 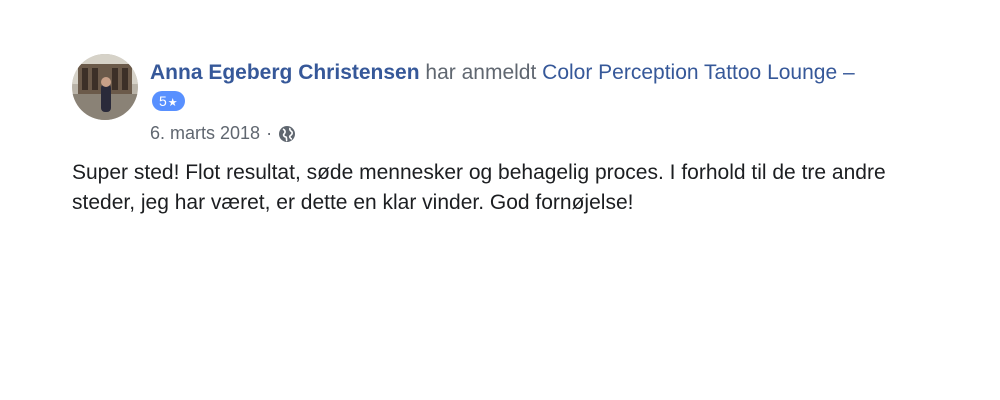 What do you see at coordinates (848, 72) in the screenshot?
I see `title-dash: –` at bounding box center [848, 72].